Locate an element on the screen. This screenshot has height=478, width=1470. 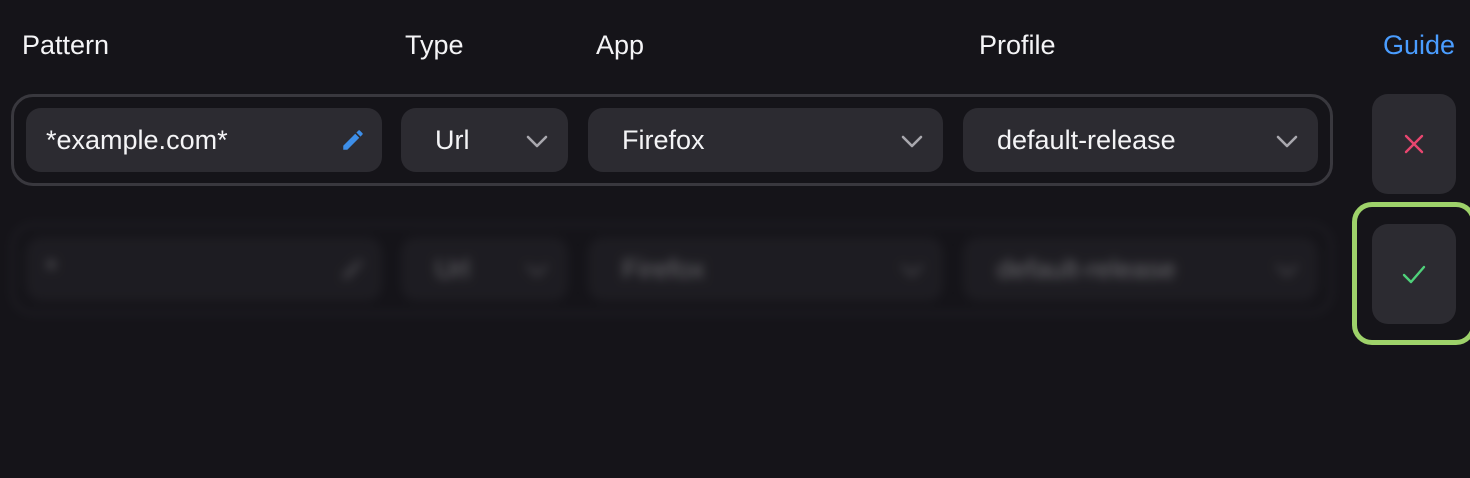
pattern-value: *example.com* is located at coordinates (137, 140).